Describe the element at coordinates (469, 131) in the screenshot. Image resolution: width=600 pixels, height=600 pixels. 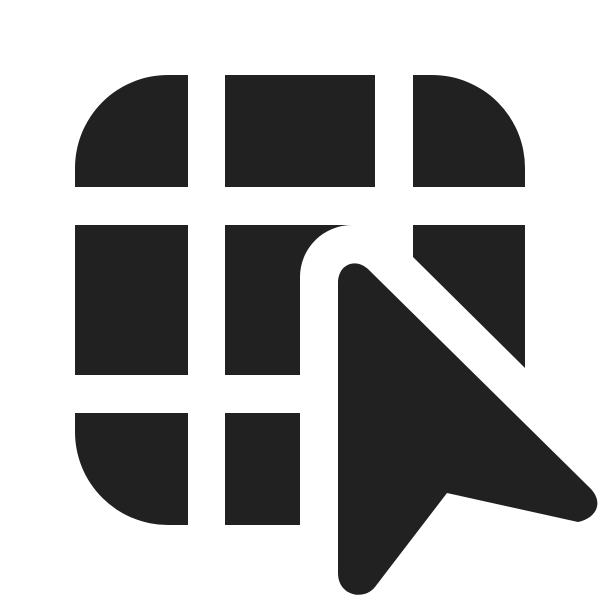
I see `table-cell-top-right` at that location.